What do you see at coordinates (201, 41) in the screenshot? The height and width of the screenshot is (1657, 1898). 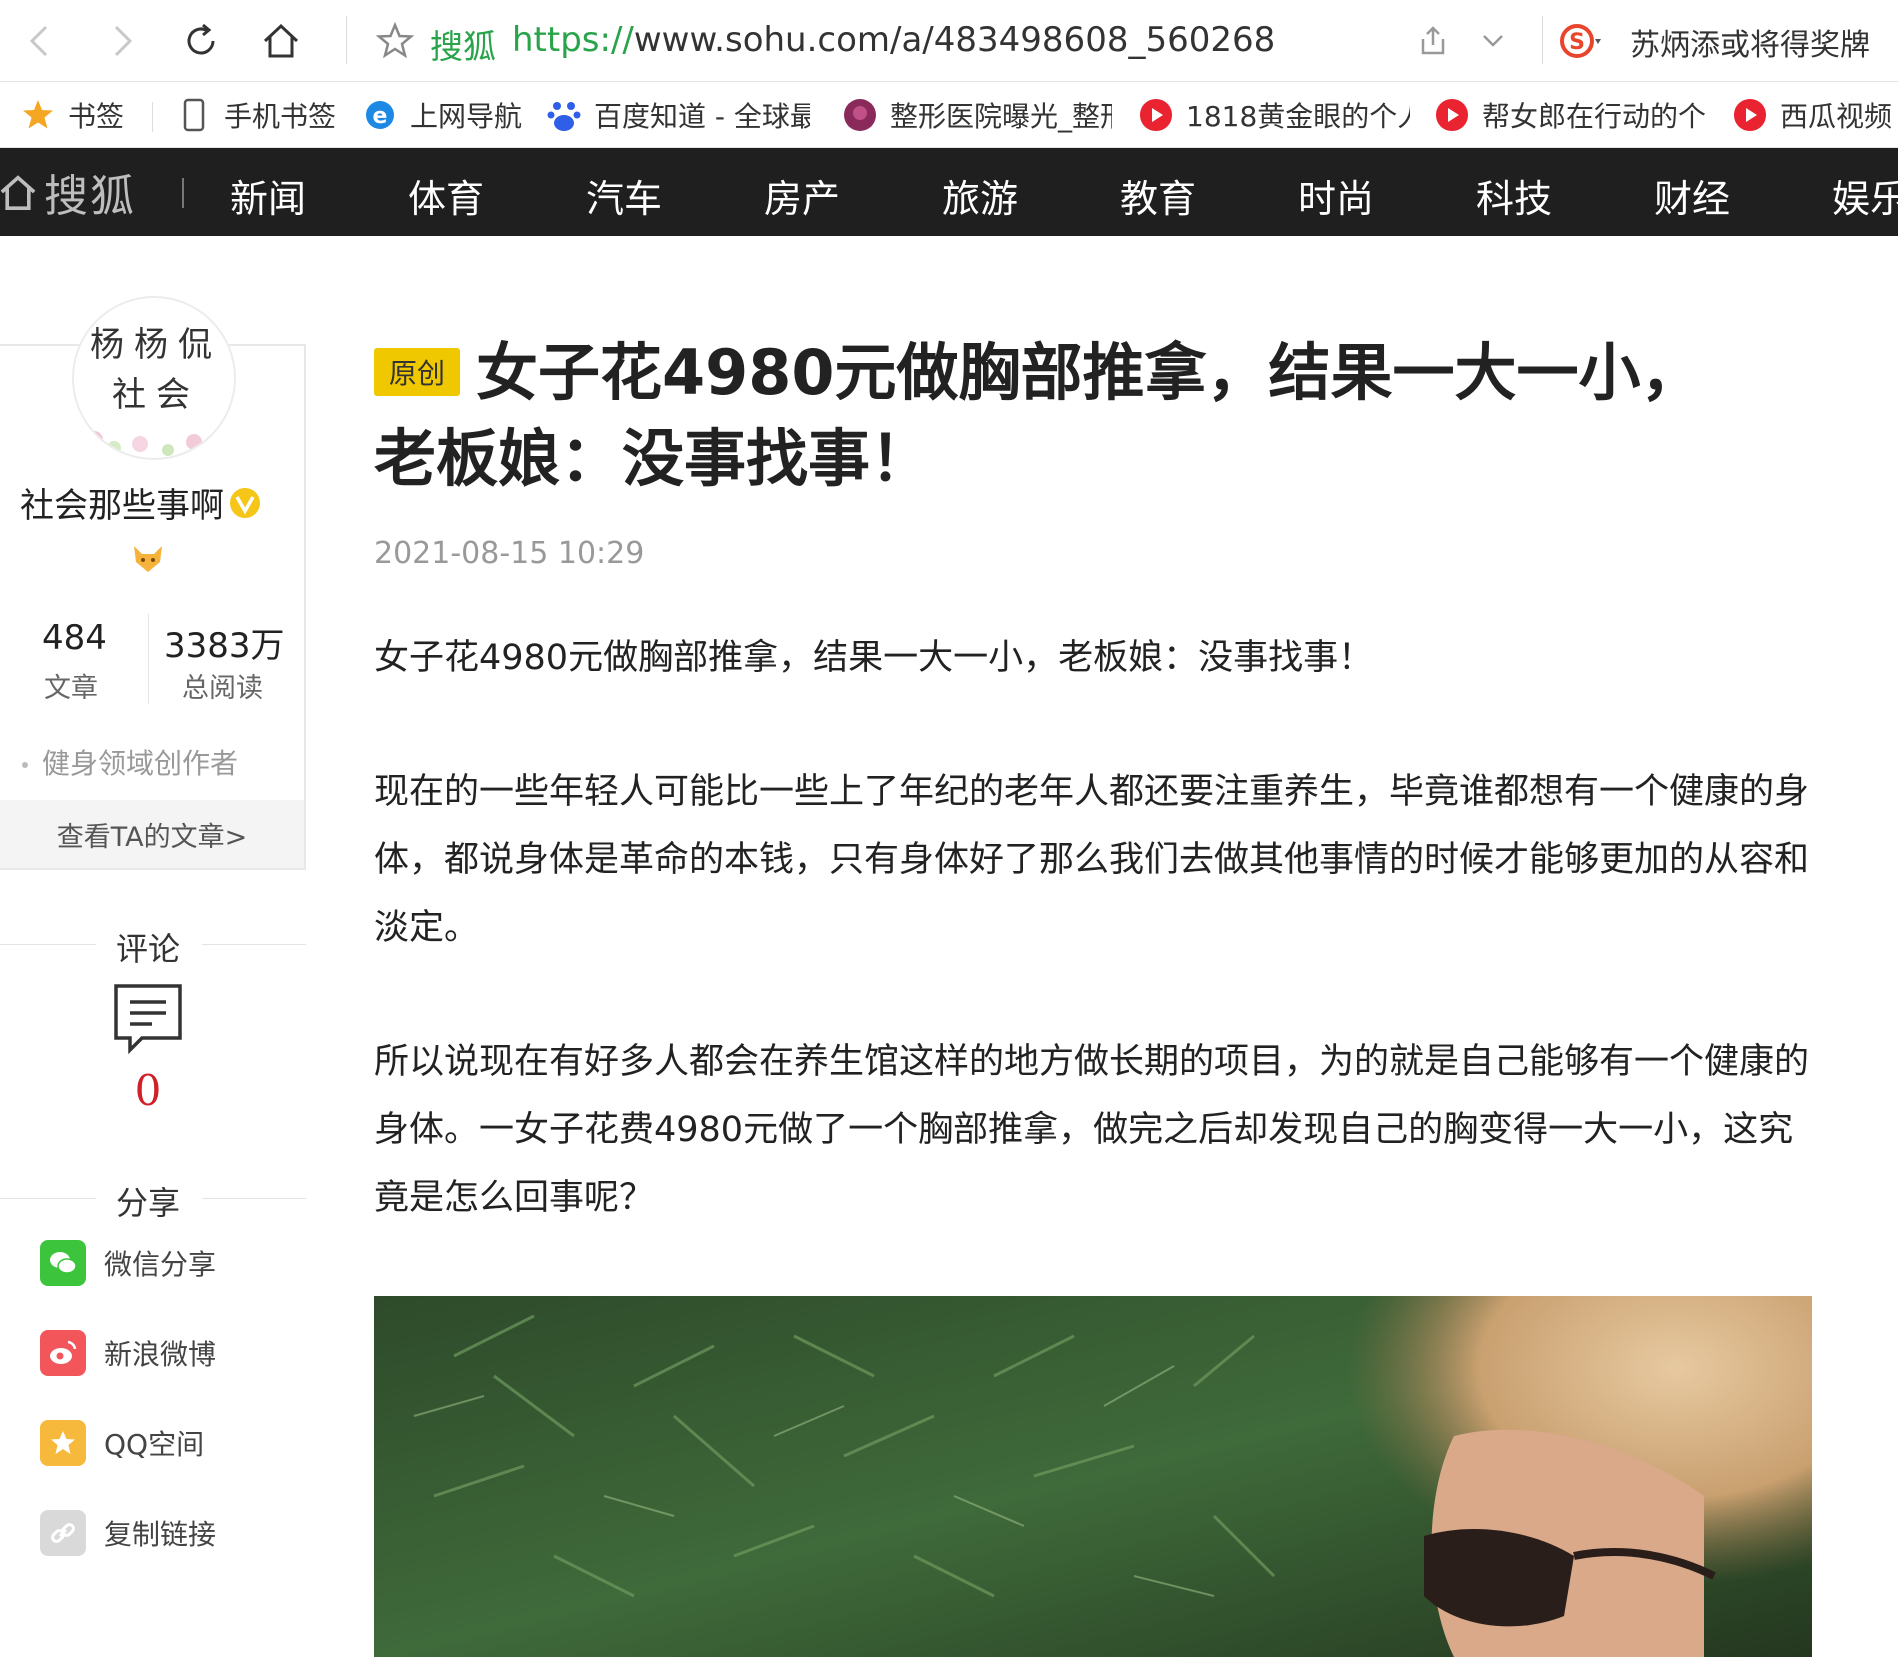 I see `reload-icon` at bounding box center [201, 41].